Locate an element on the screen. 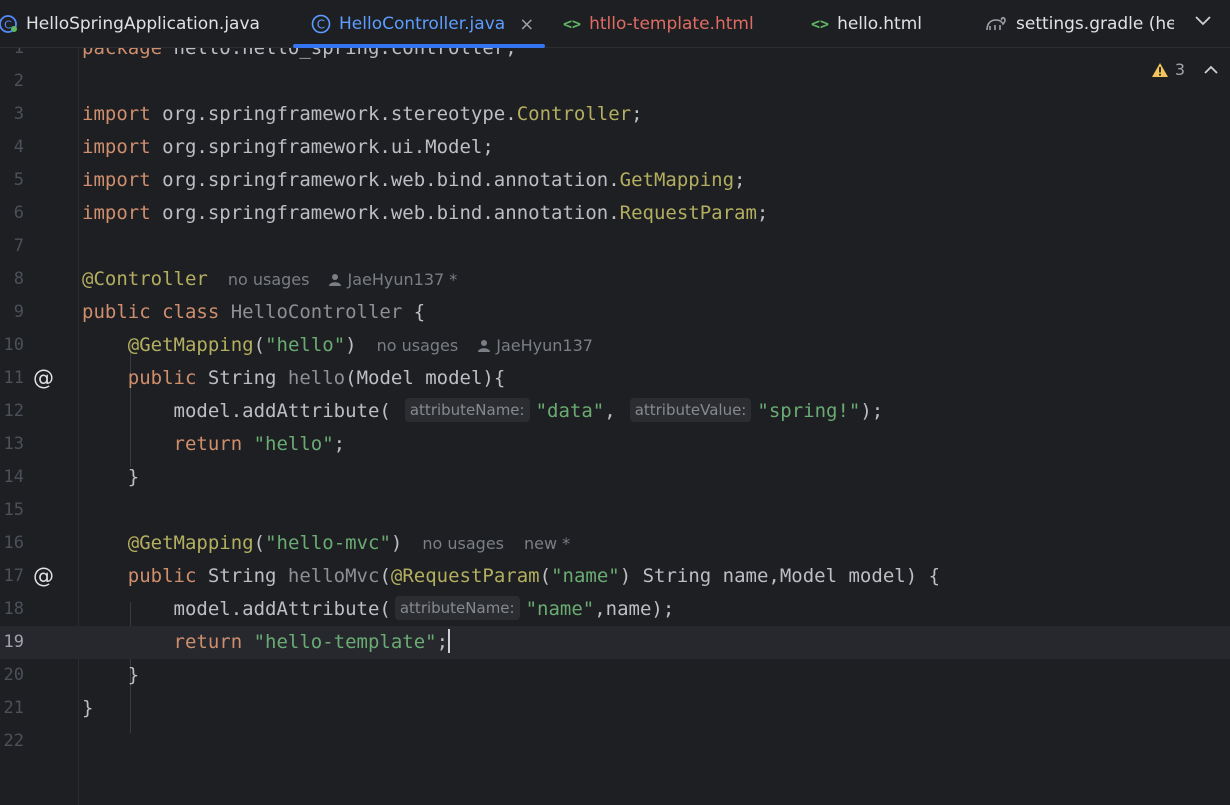 The image size is (1230, 805). imported-class: Controller is located at coordinates (574, 114).